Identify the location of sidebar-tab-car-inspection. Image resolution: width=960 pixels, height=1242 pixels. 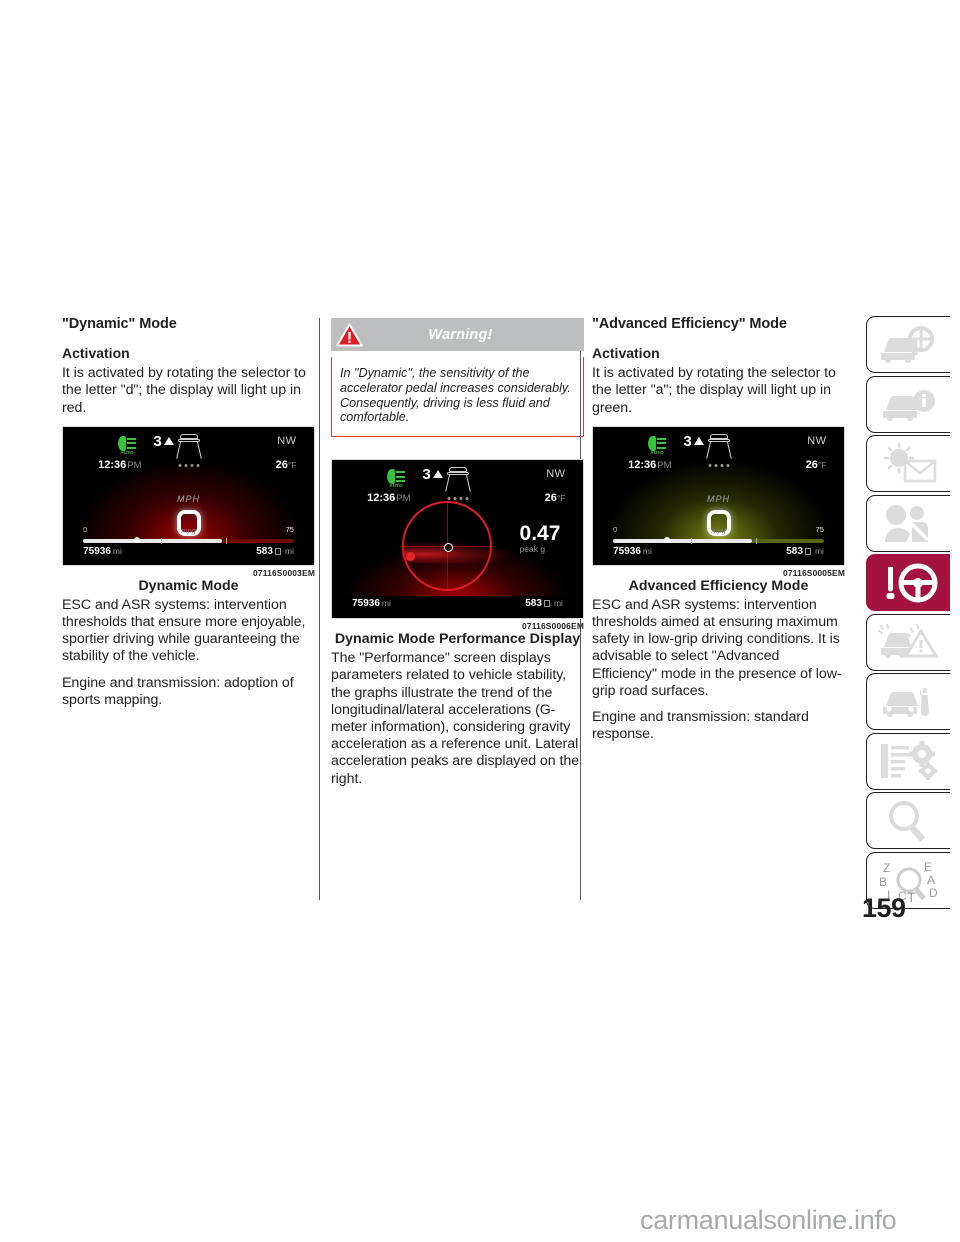
(908, 344).